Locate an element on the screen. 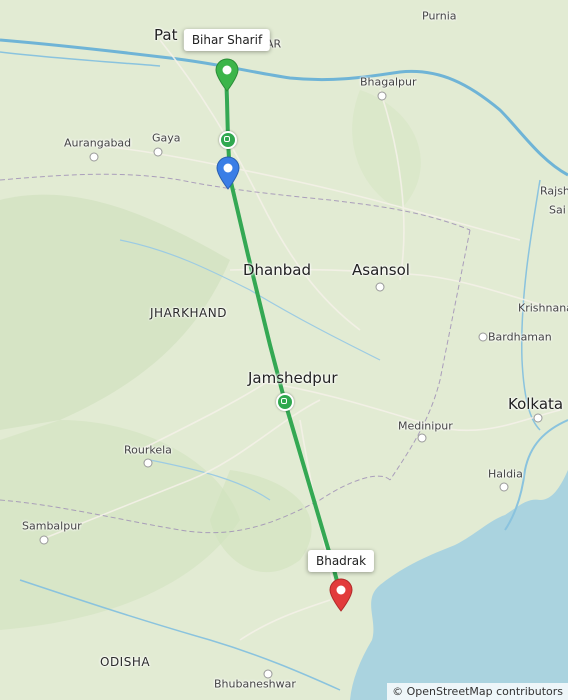  city-dot-bhubaneshwar is located at coordinates (268, 674).